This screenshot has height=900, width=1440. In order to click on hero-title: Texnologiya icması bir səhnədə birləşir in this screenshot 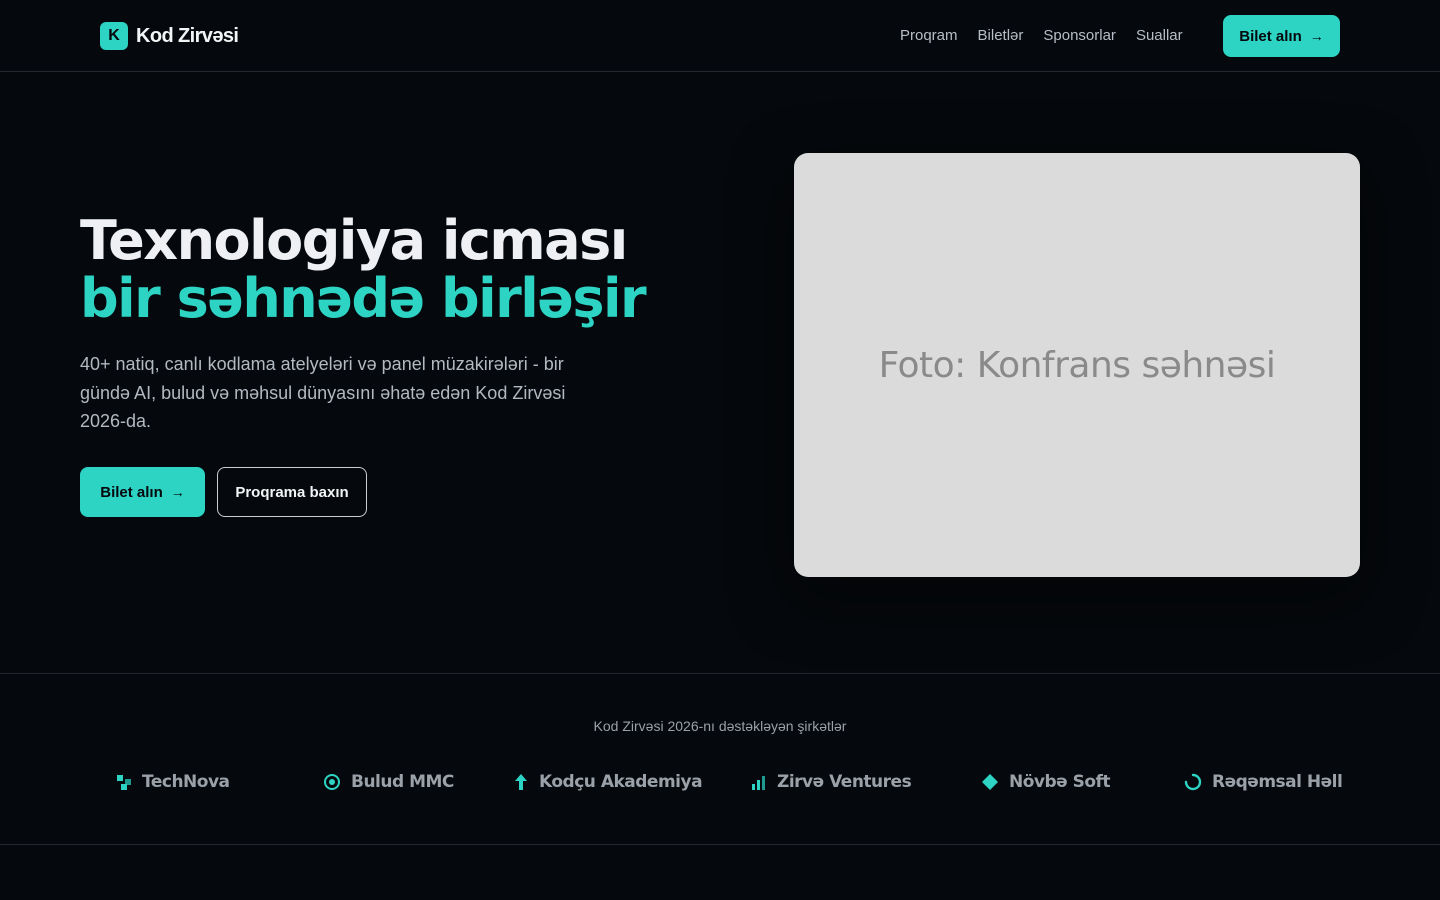, I will do `click(430, 270)`.